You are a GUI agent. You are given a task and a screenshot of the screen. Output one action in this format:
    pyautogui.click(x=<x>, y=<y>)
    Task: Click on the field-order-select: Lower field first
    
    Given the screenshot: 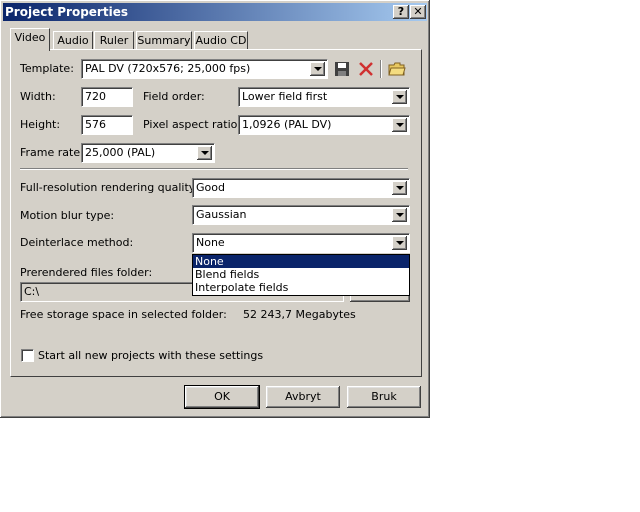 What is the action you would take?
    pyautogui.click(x=324, y=97)
    